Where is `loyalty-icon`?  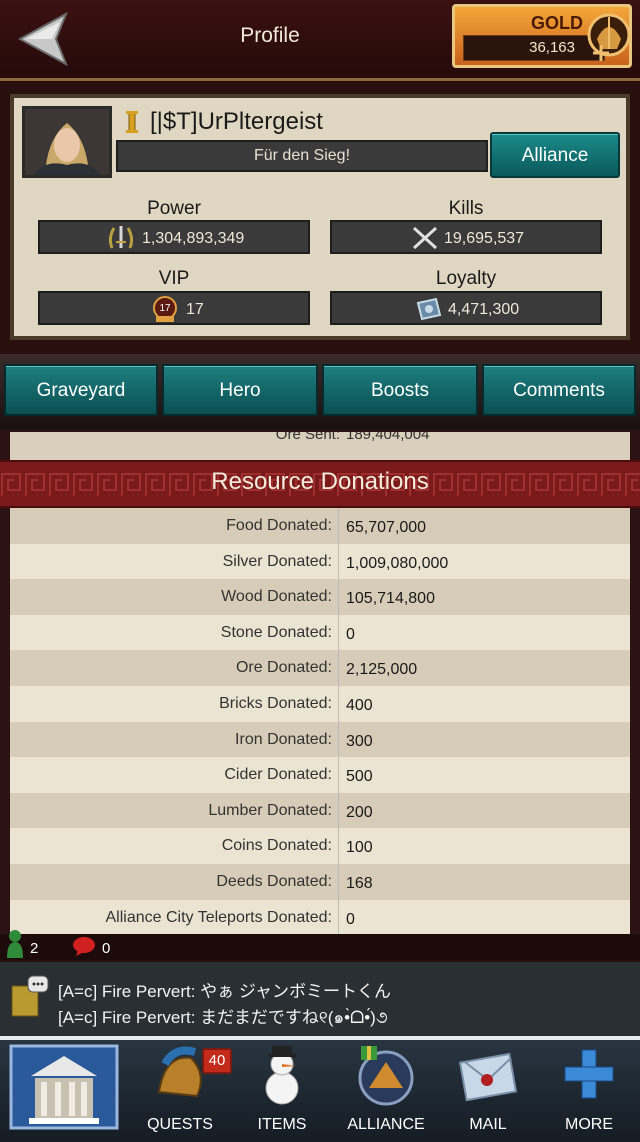 loyalty-icon is located at coordinates (429, 309).